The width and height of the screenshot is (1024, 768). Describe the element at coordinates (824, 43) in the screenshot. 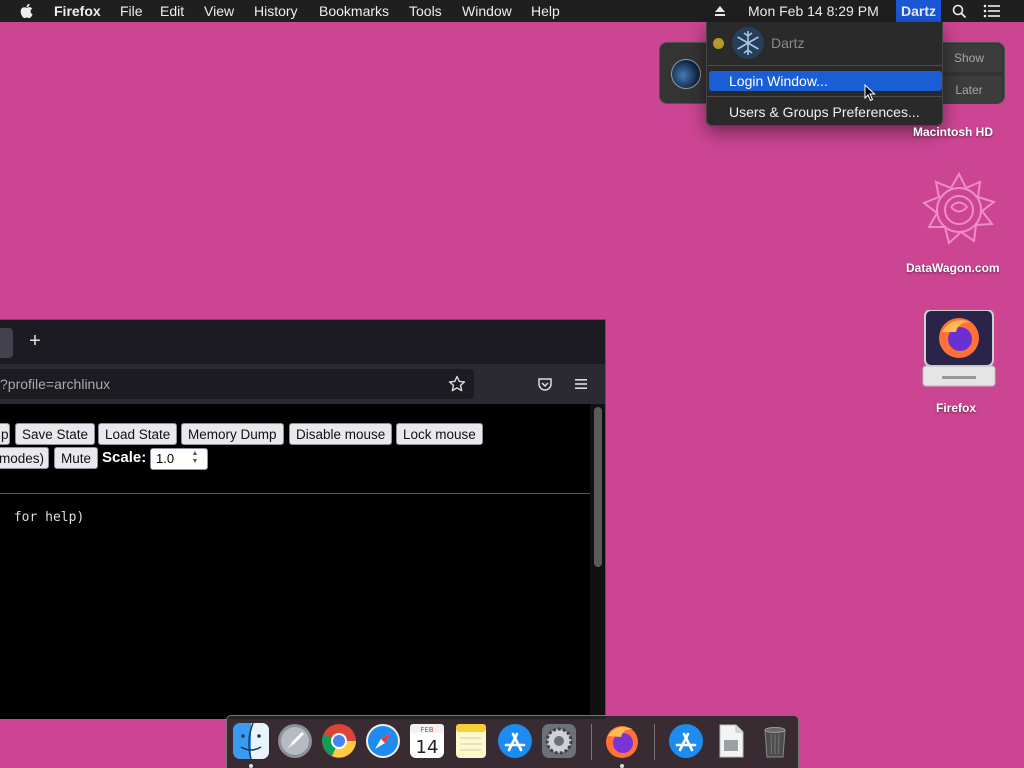

I see `dropdown-current-user: Dartz` at that location.